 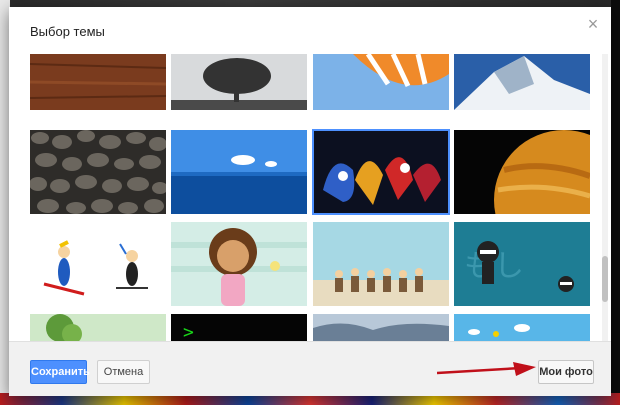 I want to click on terminal-thumbnail: >, so click(x=239, y=327).